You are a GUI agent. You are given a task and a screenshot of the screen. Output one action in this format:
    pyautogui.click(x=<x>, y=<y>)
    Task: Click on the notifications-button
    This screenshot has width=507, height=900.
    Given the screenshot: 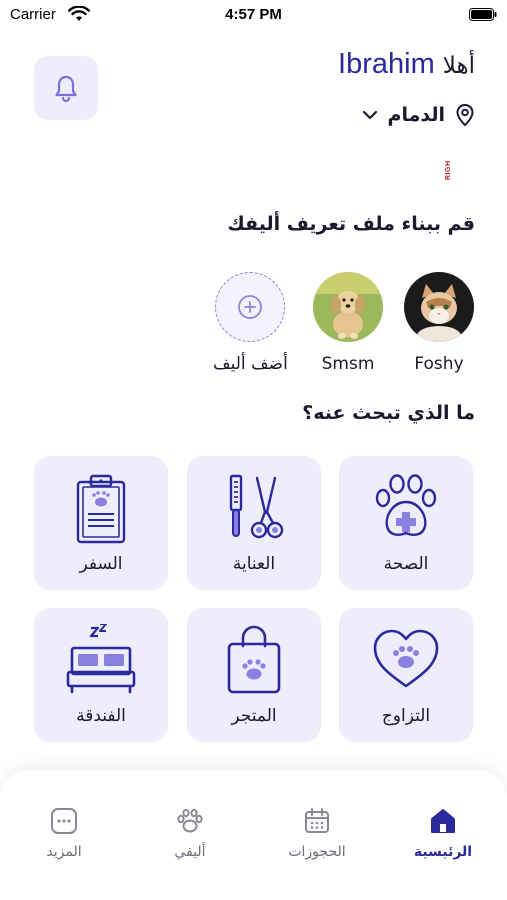 What is the action you would take?
    pyautogui.click(x=66, y=88)
    